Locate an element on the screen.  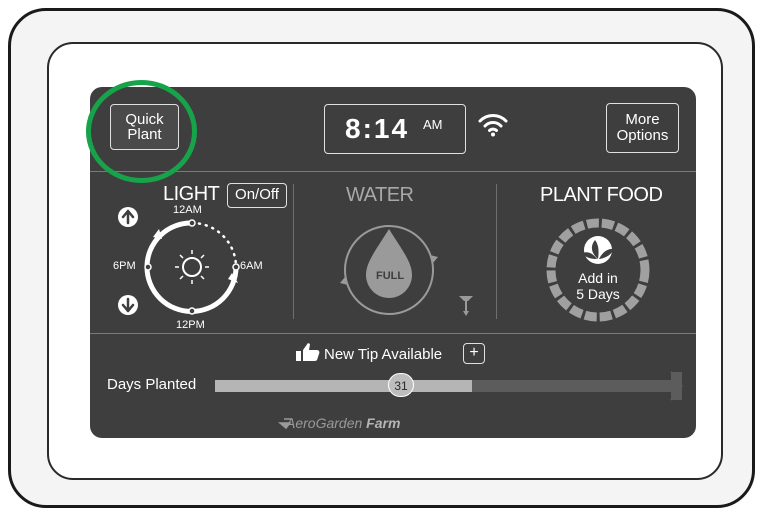
light-schedule-dial is located at coordinates (192, 267).